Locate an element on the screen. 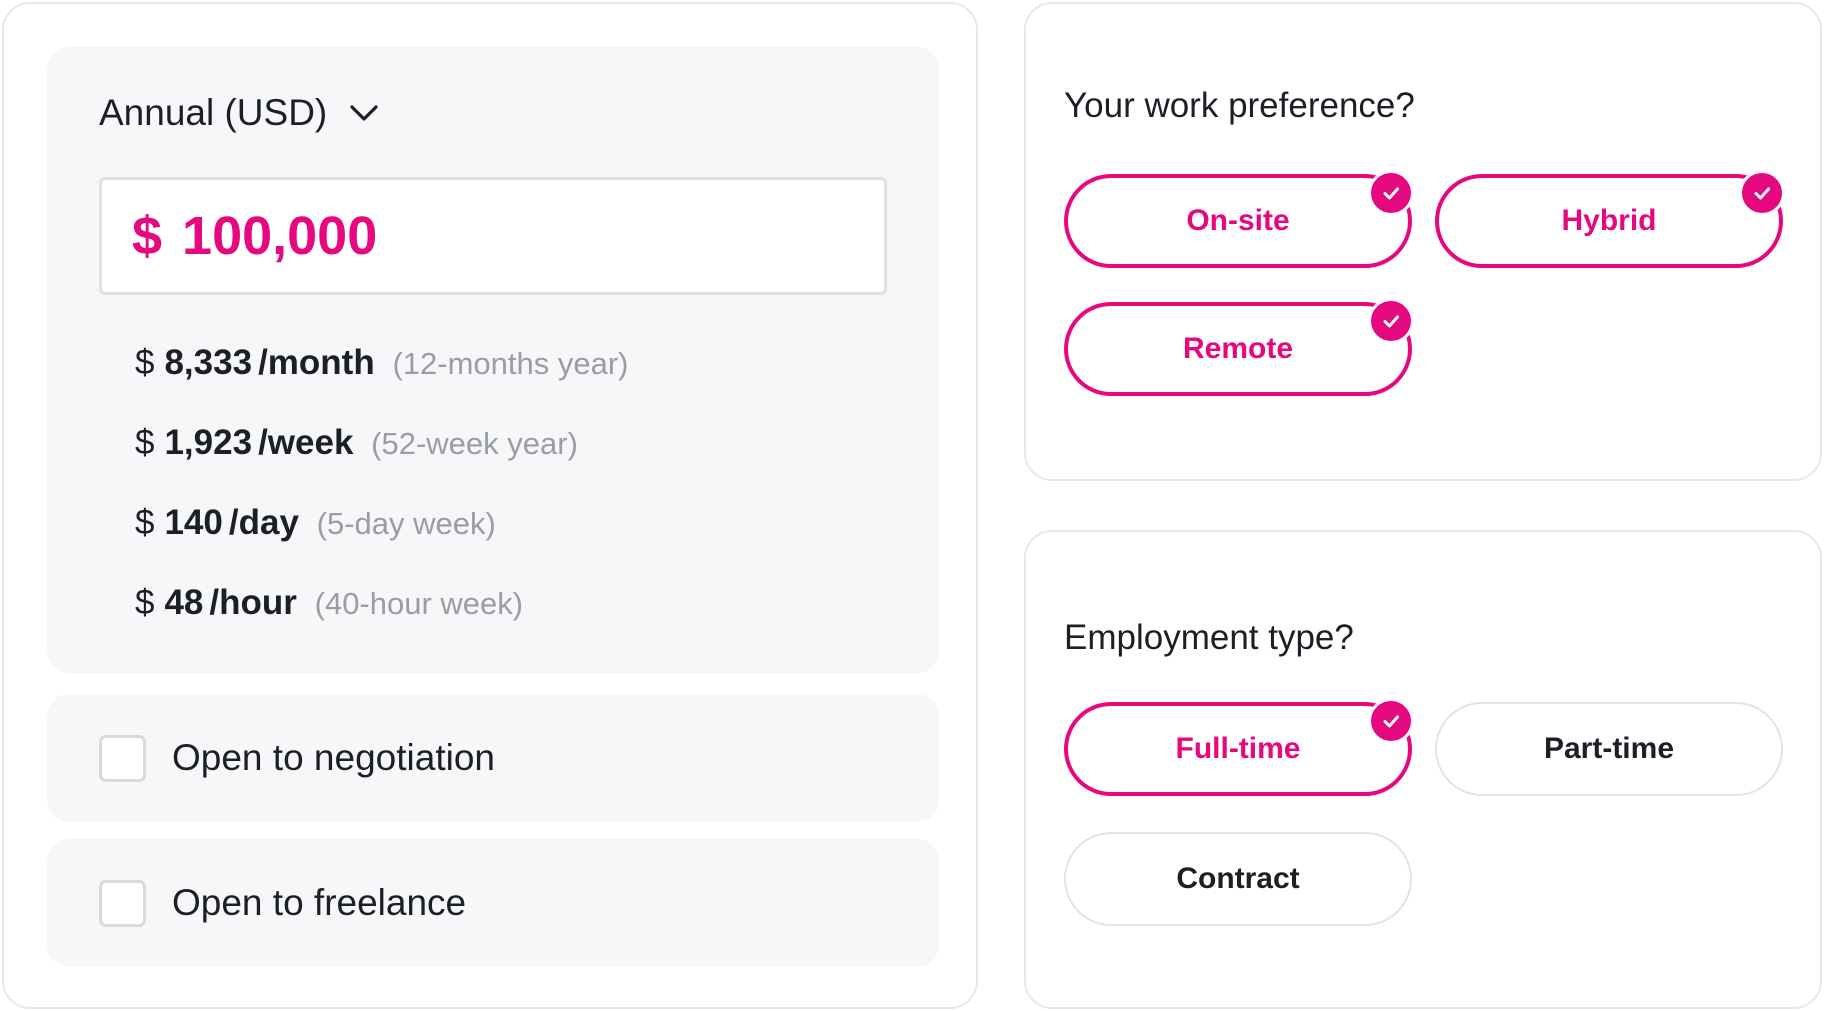  rate-value: 140 is located at coordinates (193, 522).